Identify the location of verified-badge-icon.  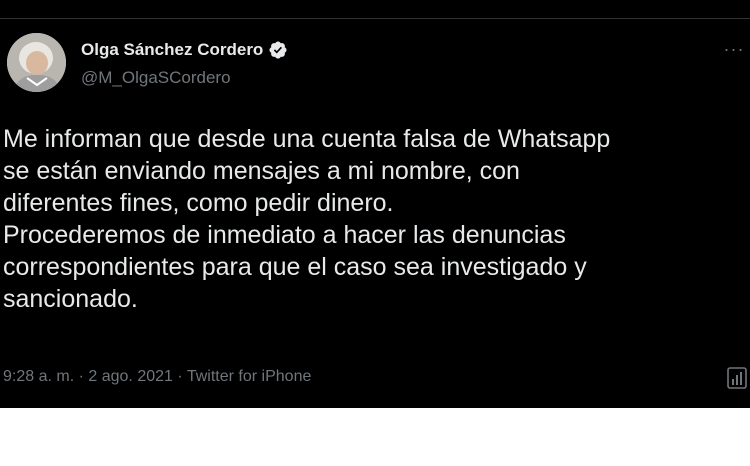
(278, 50).